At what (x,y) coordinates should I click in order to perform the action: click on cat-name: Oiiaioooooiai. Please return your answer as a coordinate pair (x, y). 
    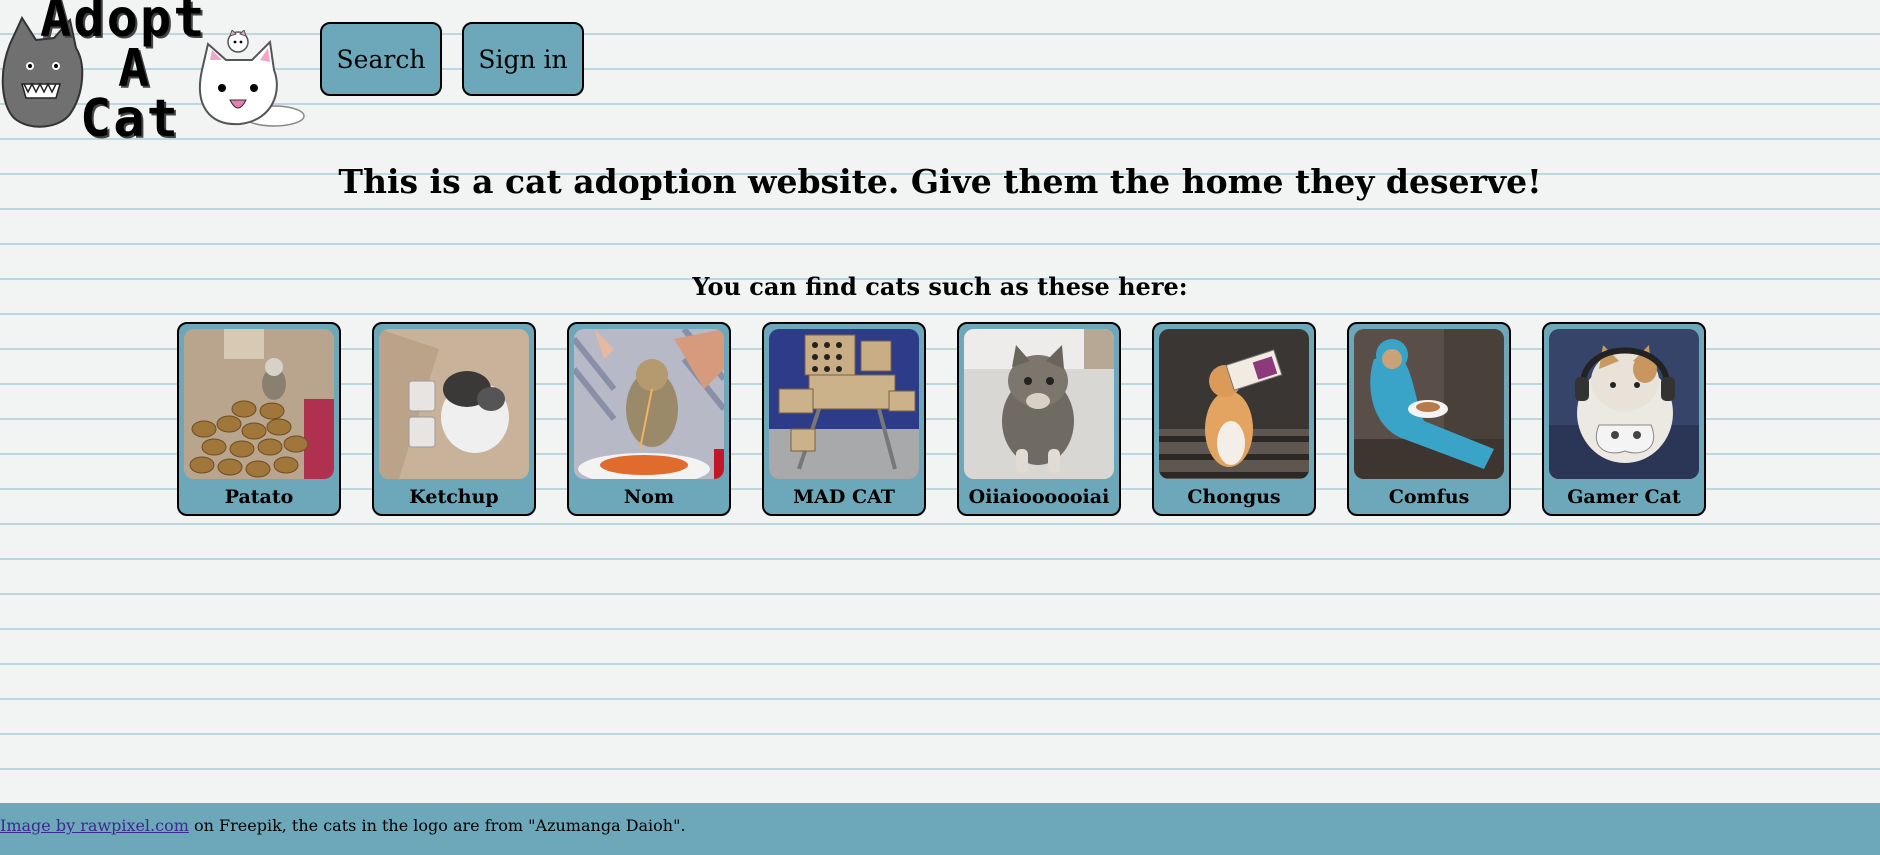
    Looking at the image, I should click on (1039, 497).